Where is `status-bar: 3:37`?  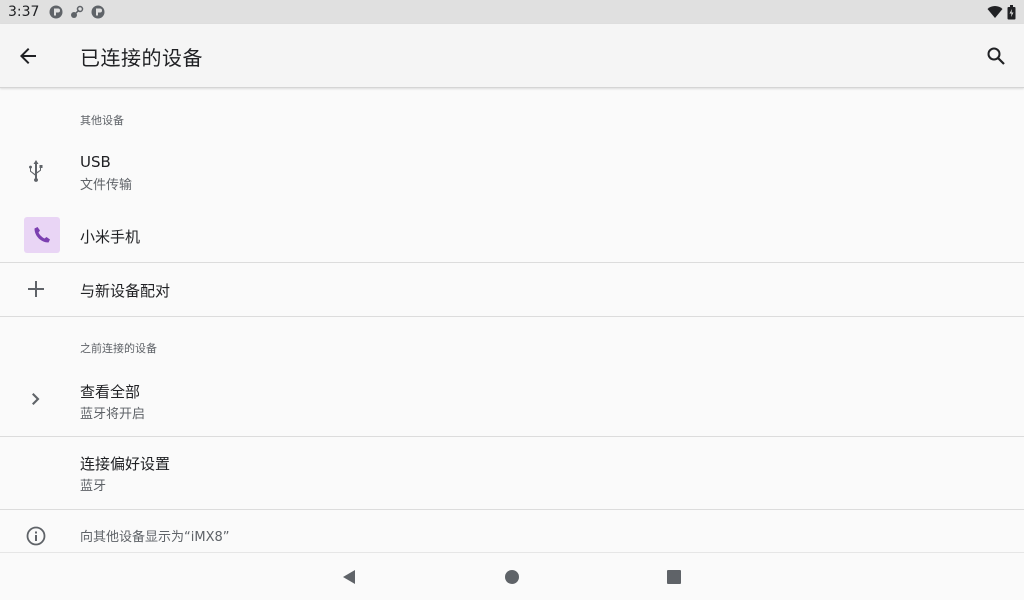 status-bar: 3:37 is located at coordinates (512, 12).